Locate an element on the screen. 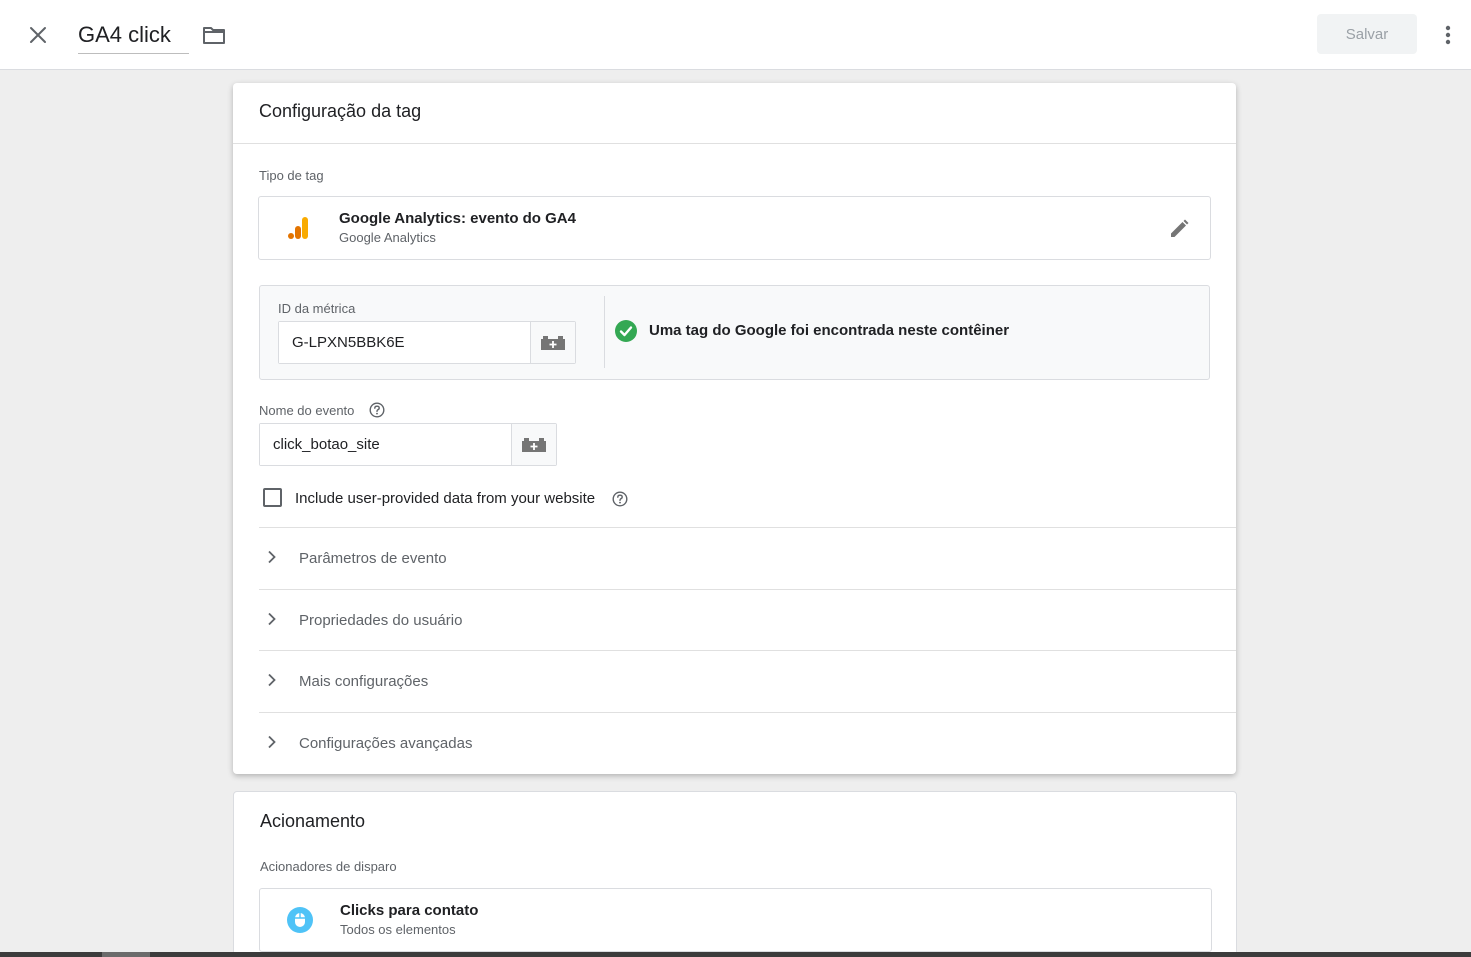 The width and height of the screenshot is (1471, 957). event-name-help-icon is located at coordinates (377, 410).